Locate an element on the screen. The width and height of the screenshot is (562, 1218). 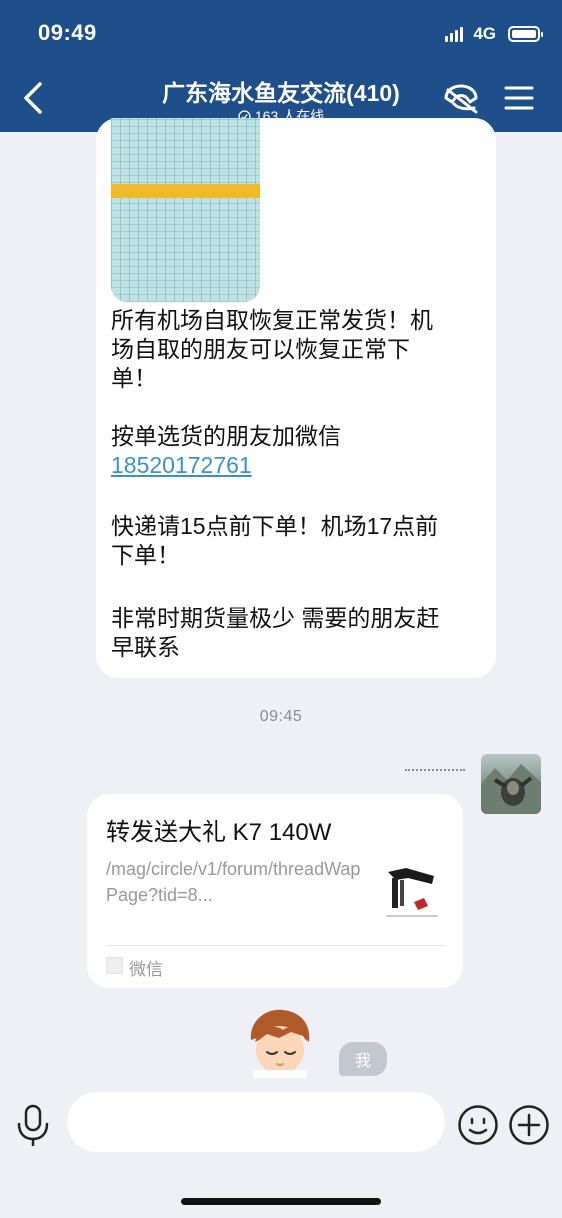
time-divider: 09:45 is located at coordinates (281, 716).